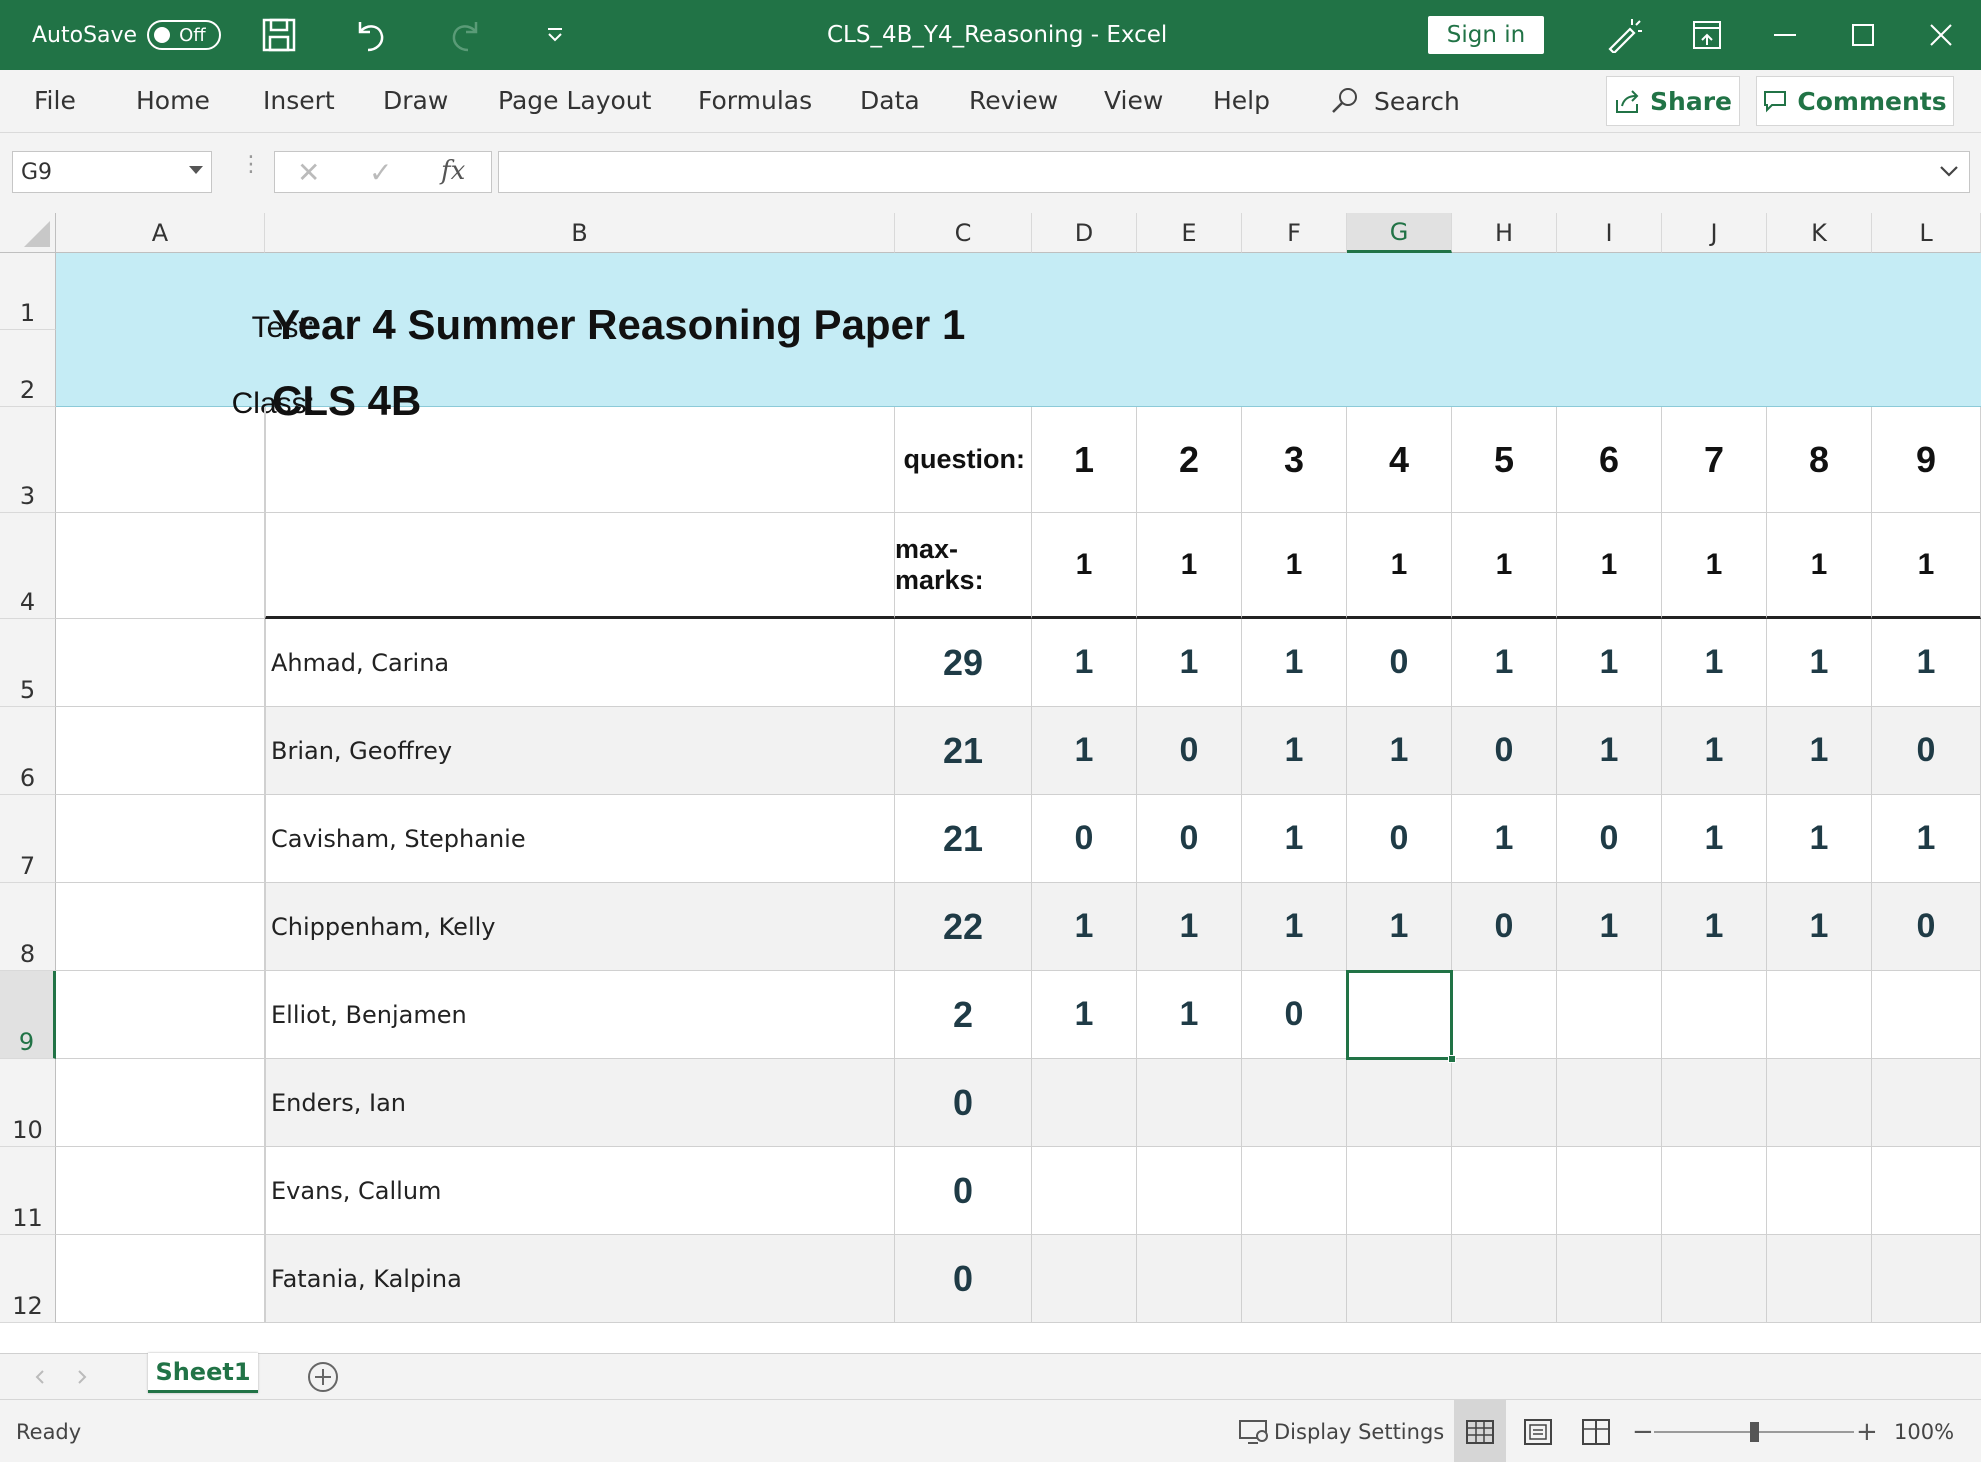 The image size is (1981, 1462). Describe the element at coordinates (160, 233) in the screenshot. I see `column-header-a: A` at that location.